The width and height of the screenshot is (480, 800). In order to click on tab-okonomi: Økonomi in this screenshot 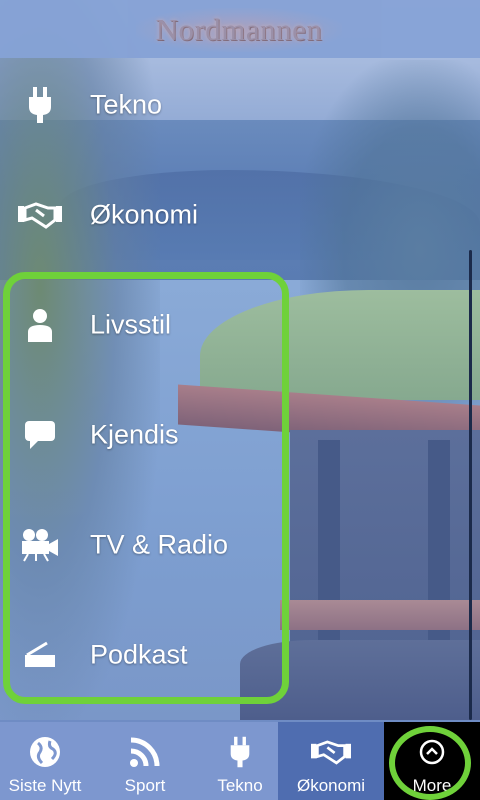, I will do `click(331, 761)`.